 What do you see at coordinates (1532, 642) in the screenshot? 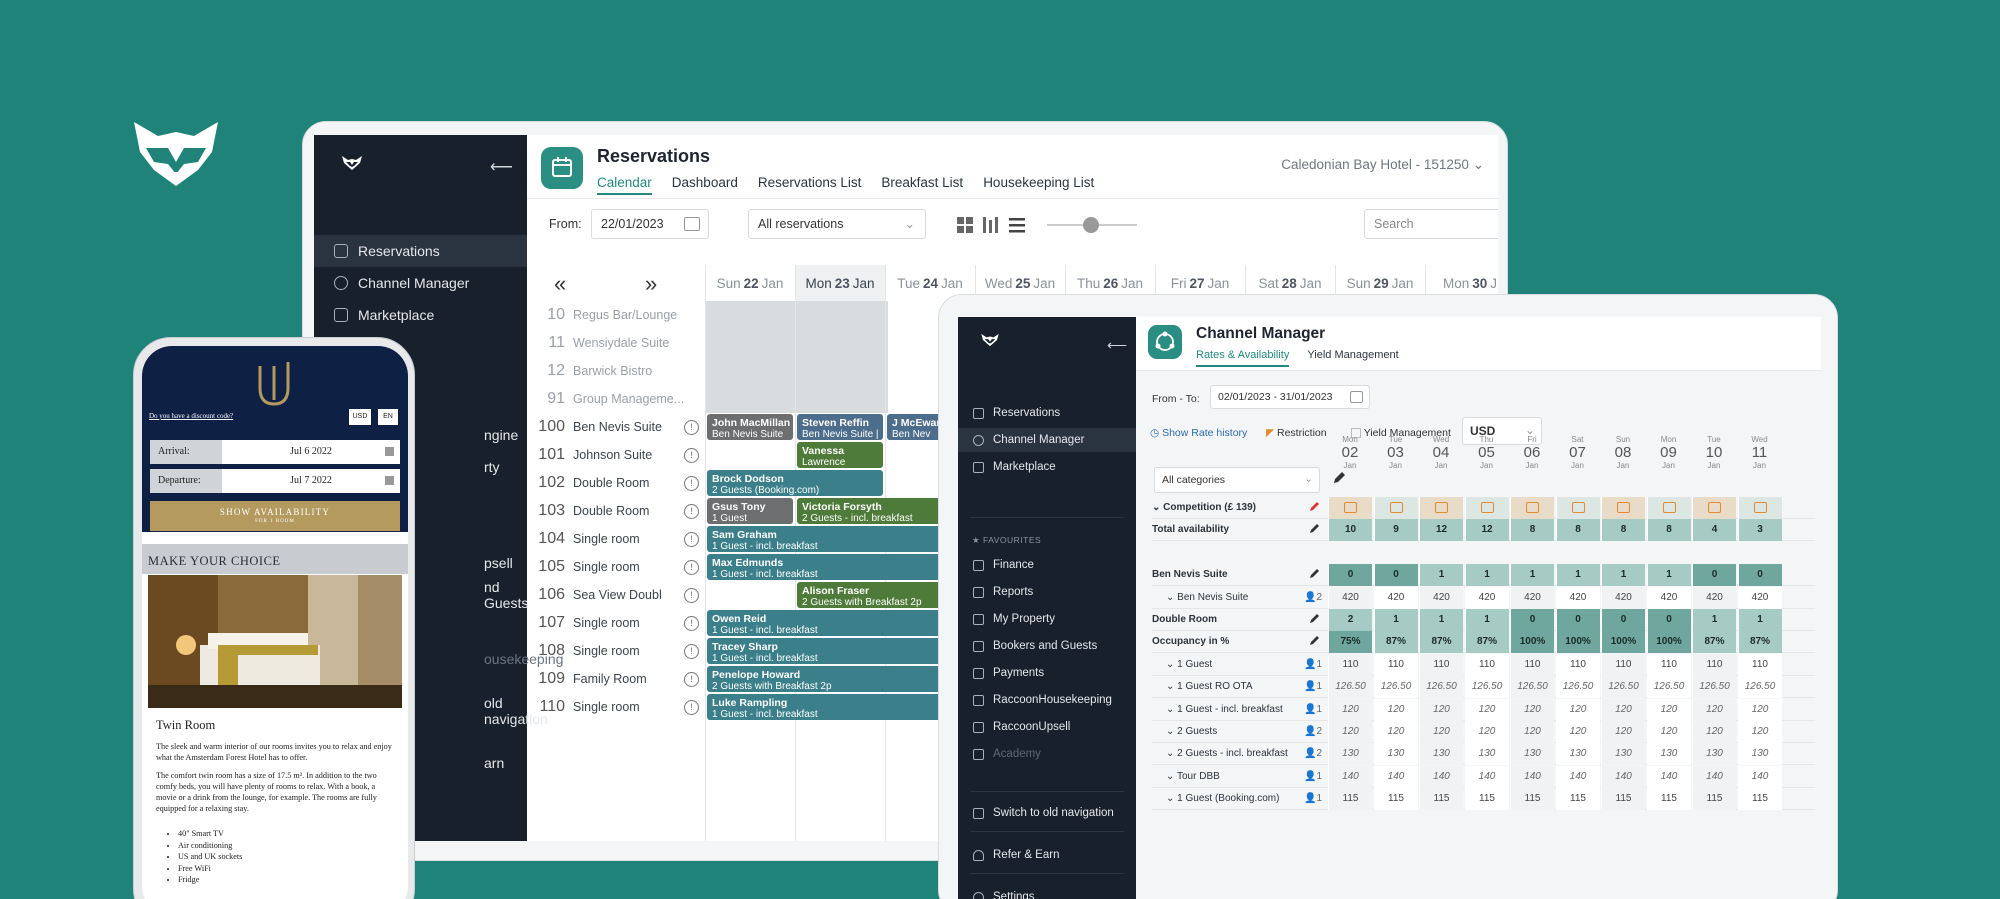
I see `rate-cell: 100%` at bounding box center [1532, 642].